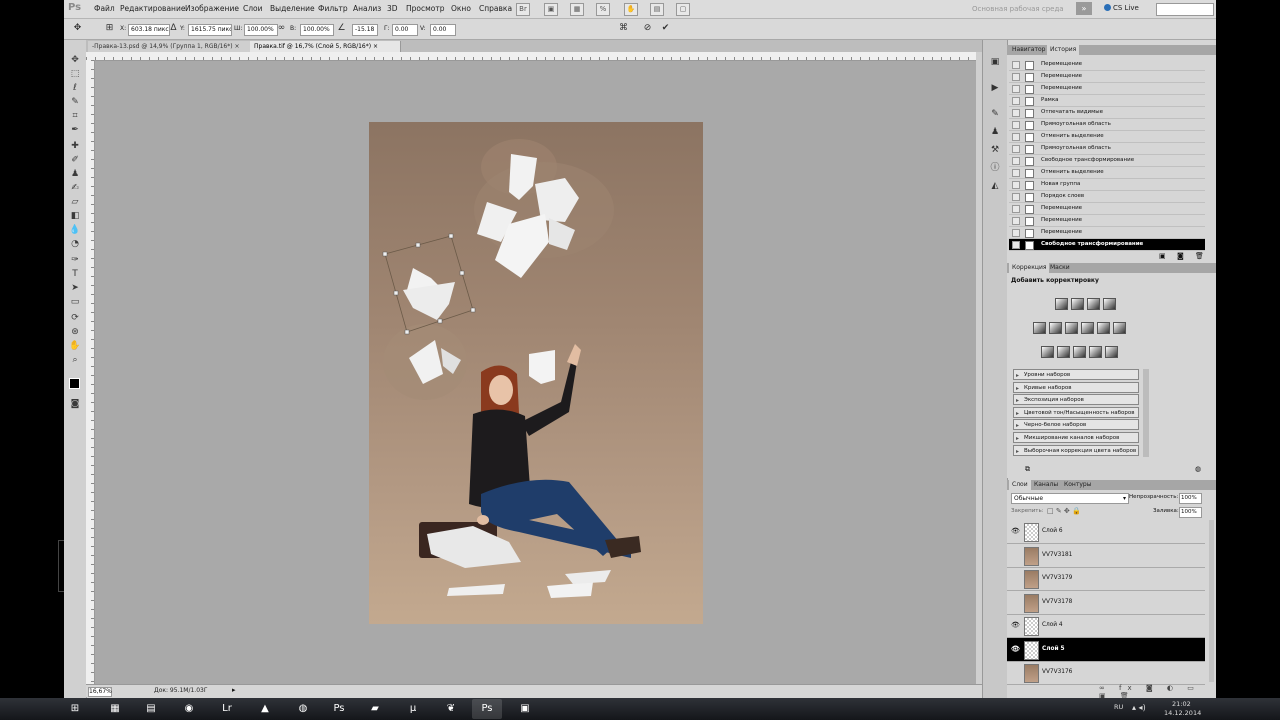 The image size is (1280, 720). What do you see at coordinates (1055, 328) in the screenshot?
I see `hue-saturation-icon` at bounding box center [1055, 328].